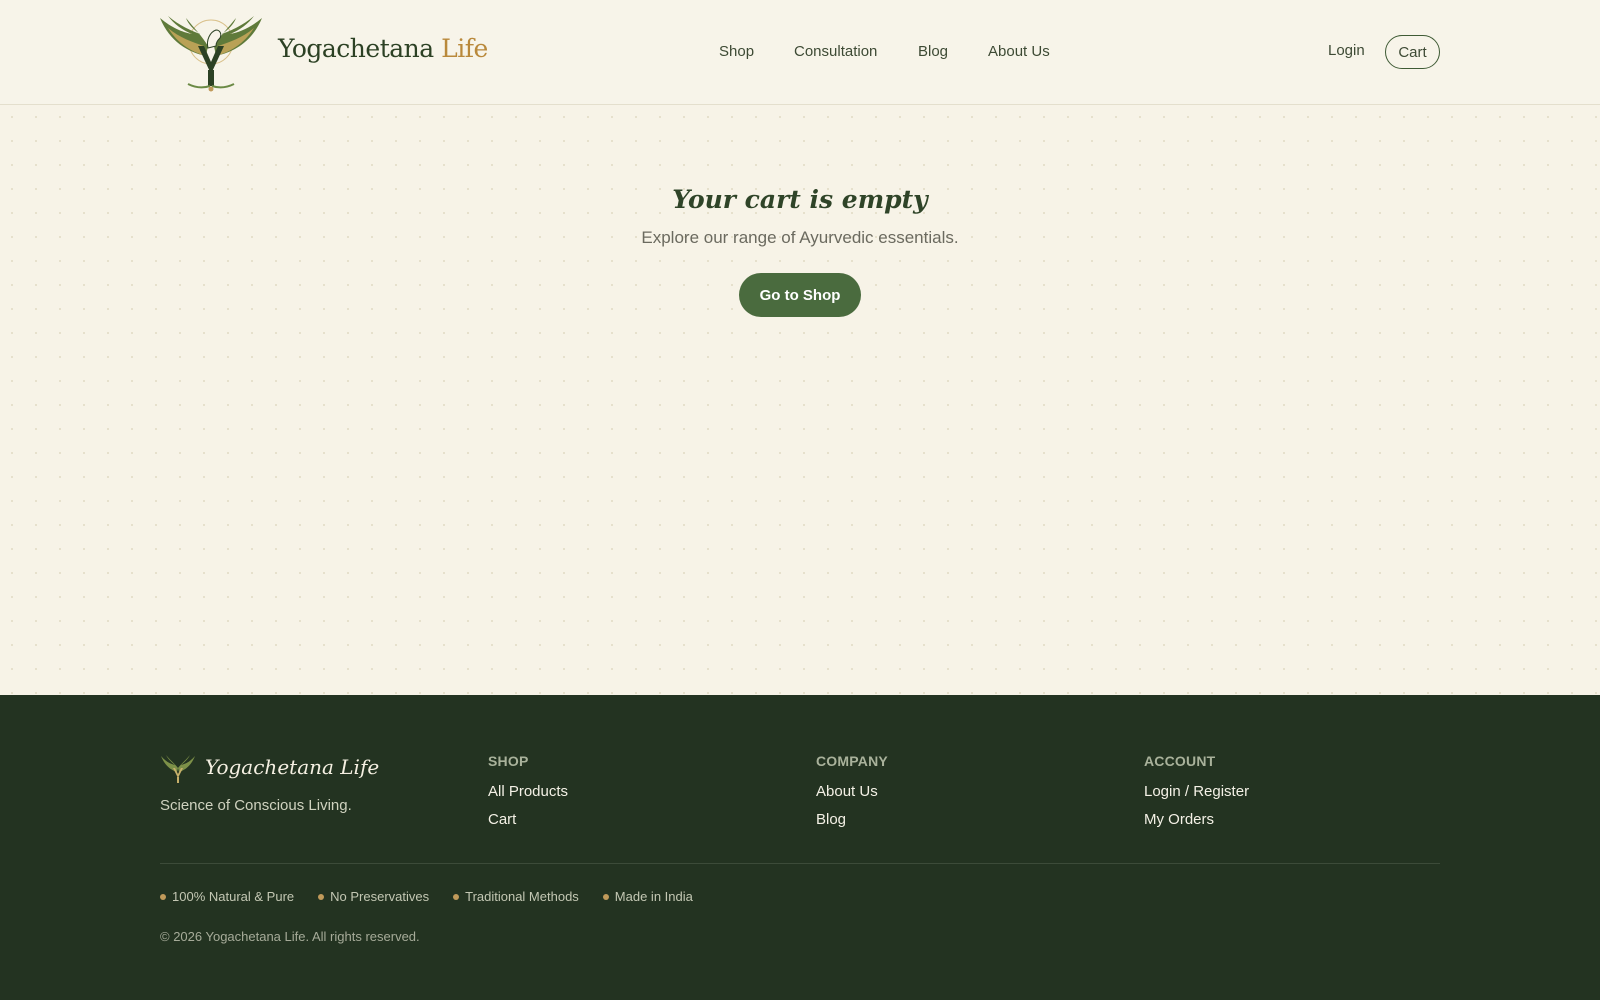 Image resolution: width=1600 pixels, height=1000 pixels. What do you see at coordinates (1346, 50) in the screenshot?
I see `login-link: Login` at bounding box center [1346, 50].